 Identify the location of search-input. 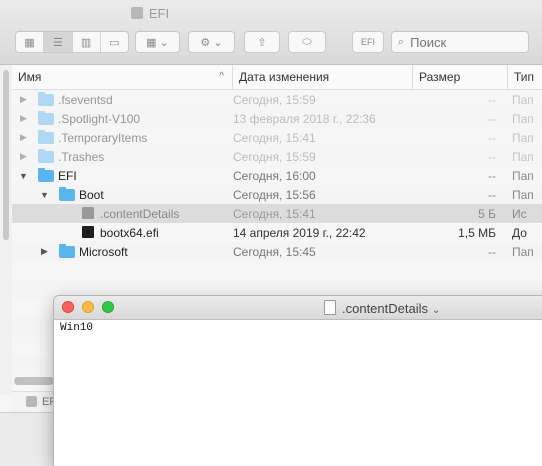
(460, 42).